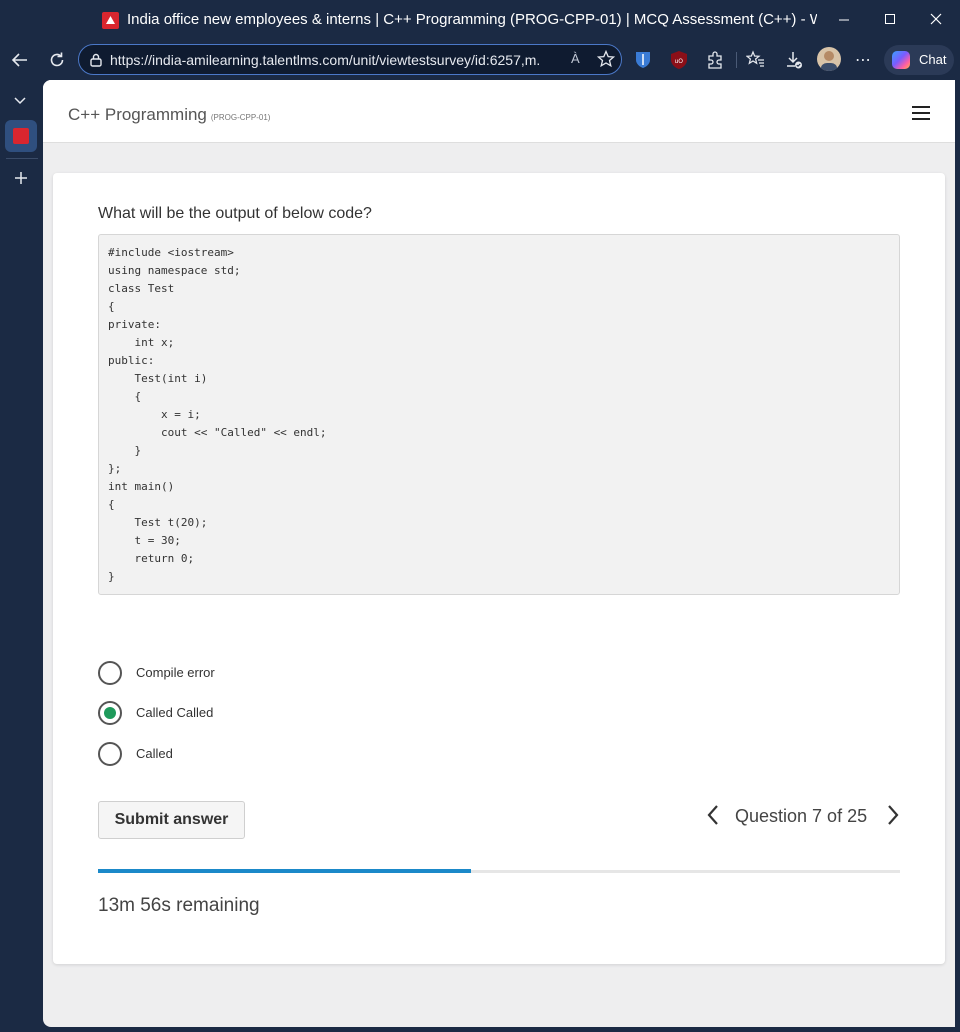  Describe the element at coordinates (936, 20) in the screenshot. I see `close-window-button` at that location.